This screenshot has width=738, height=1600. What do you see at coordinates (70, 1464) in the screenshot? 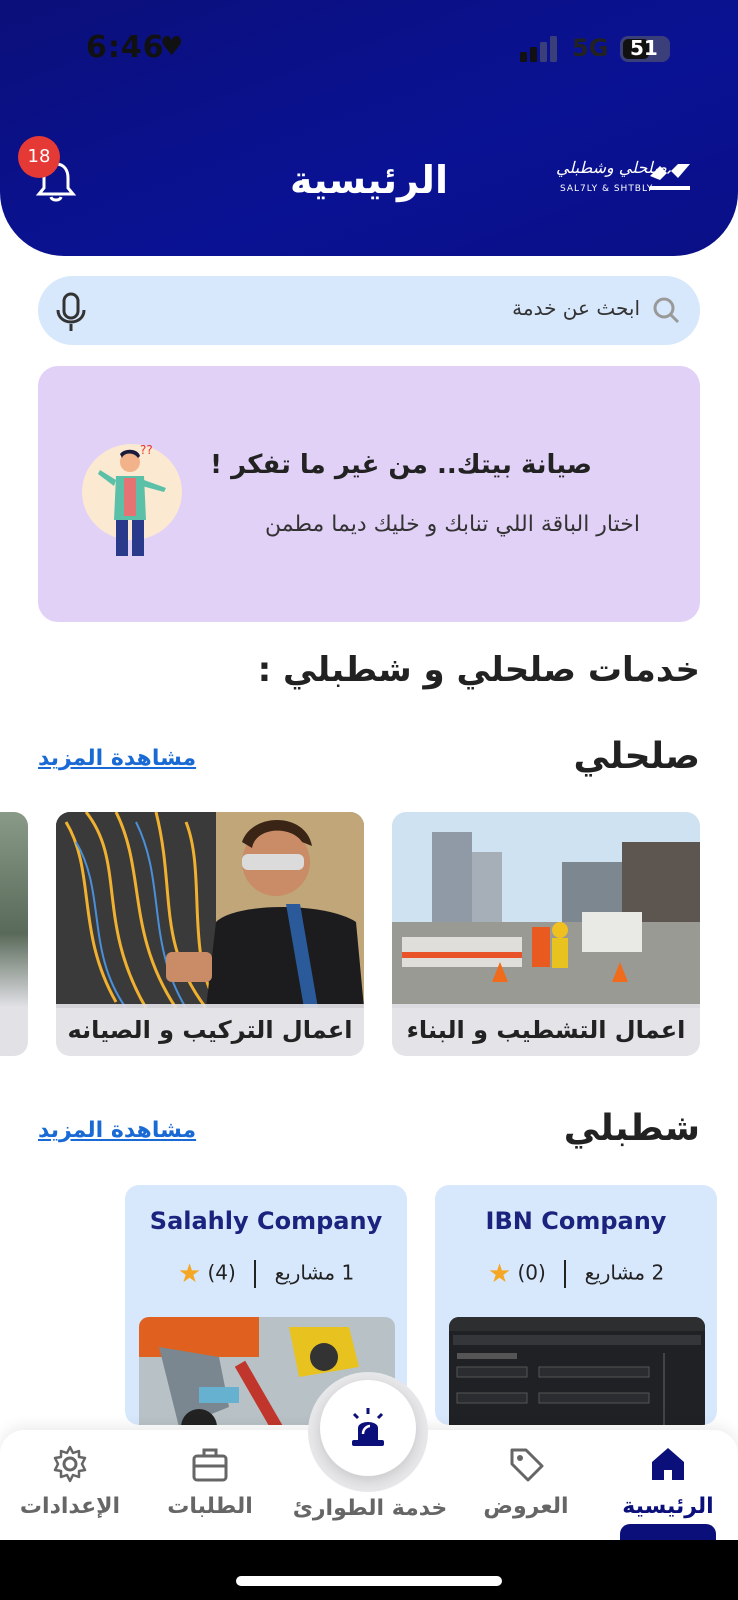
I see `gear-icon` at bounding box center [70, 1464].